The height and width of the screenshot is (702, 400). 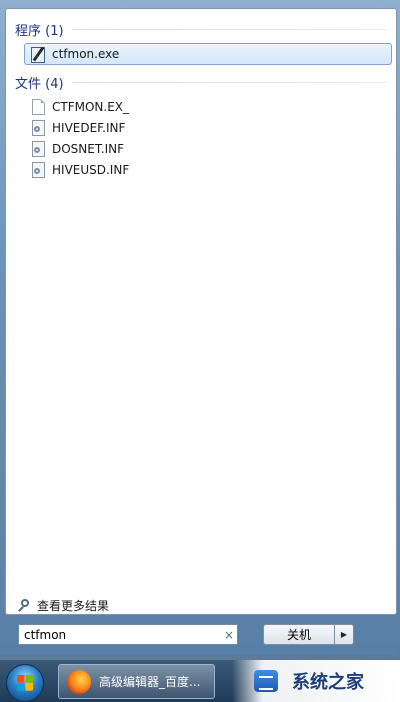 What do you see at coordinates (208, 170) in the screenshot?
I see `result-item-hiveusd-inf: HIVEUSD.INF` at bounding box center [208, 170].